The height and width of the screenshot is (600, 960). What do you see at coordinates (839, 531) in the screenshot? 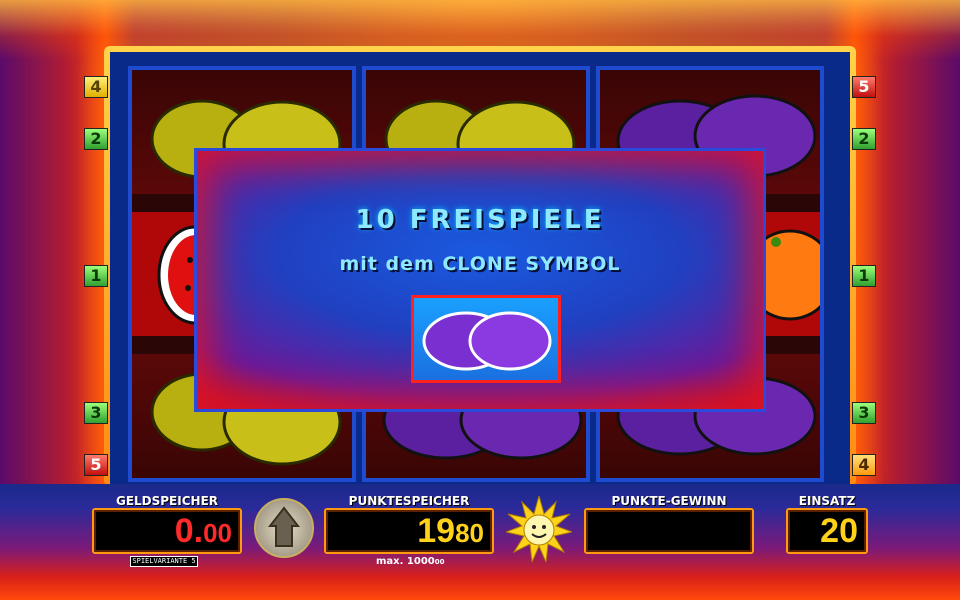
I see `einsatz-value: 20` at bounding box center [839, 531].